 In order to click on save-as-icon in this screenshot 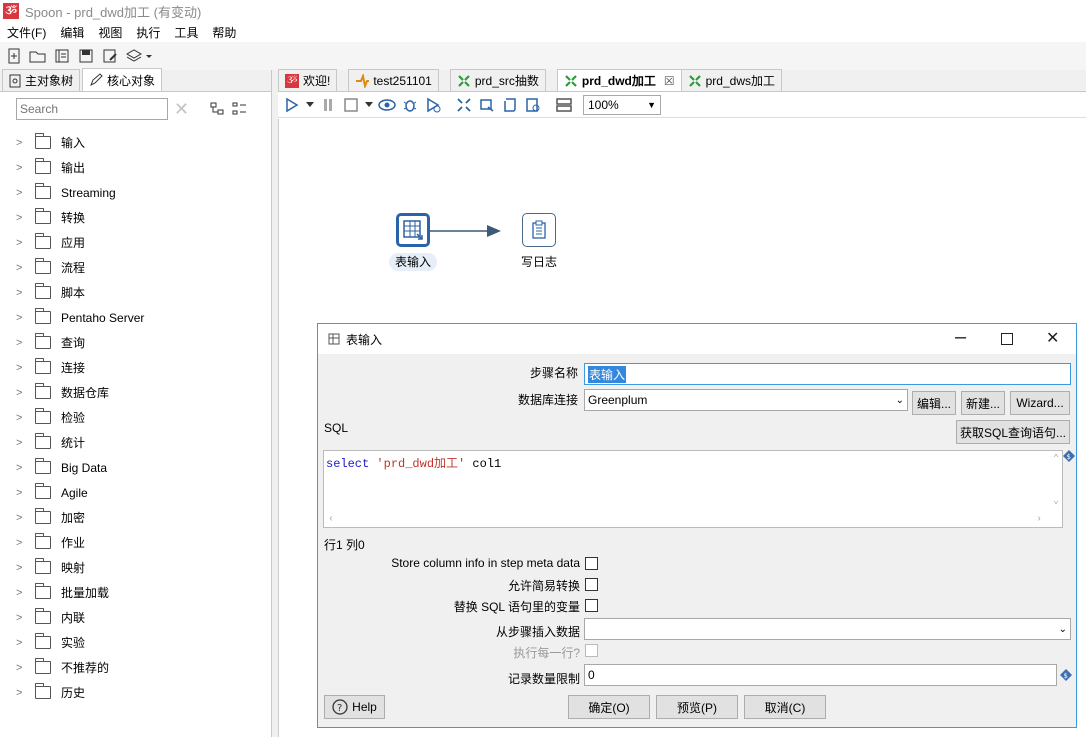, I will do `click(110, 56)`.